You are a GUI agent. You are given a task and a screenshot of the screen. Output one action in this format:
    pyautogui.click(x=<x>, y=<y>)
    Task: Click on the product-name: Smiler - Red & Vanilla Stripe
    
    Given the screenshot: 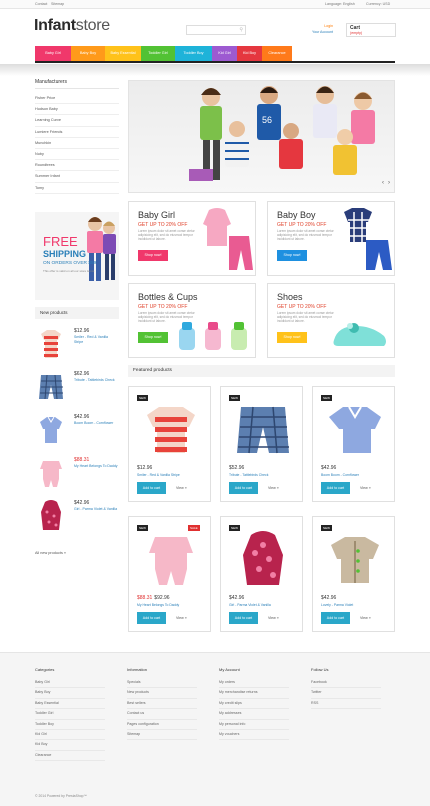 What is the action you would take?
    pyautogui.click(x=158, y=475)
    